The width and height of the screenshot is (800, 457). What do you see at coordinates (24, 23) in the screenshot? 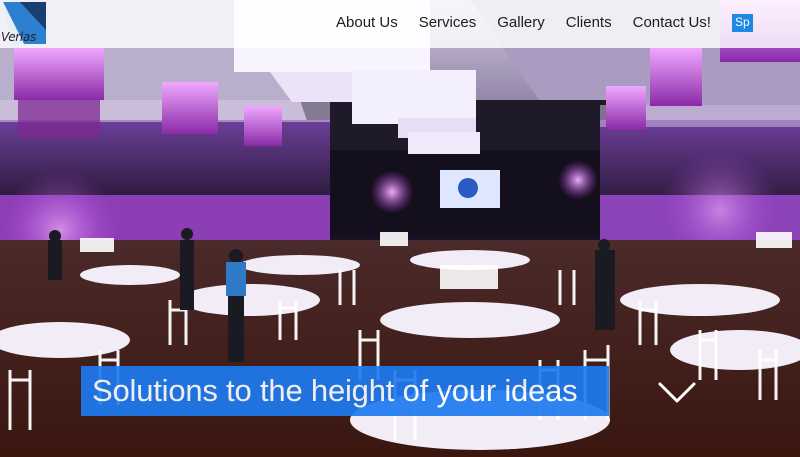
I see `brand-logo: Verlas` at bounding box center [24, 23].